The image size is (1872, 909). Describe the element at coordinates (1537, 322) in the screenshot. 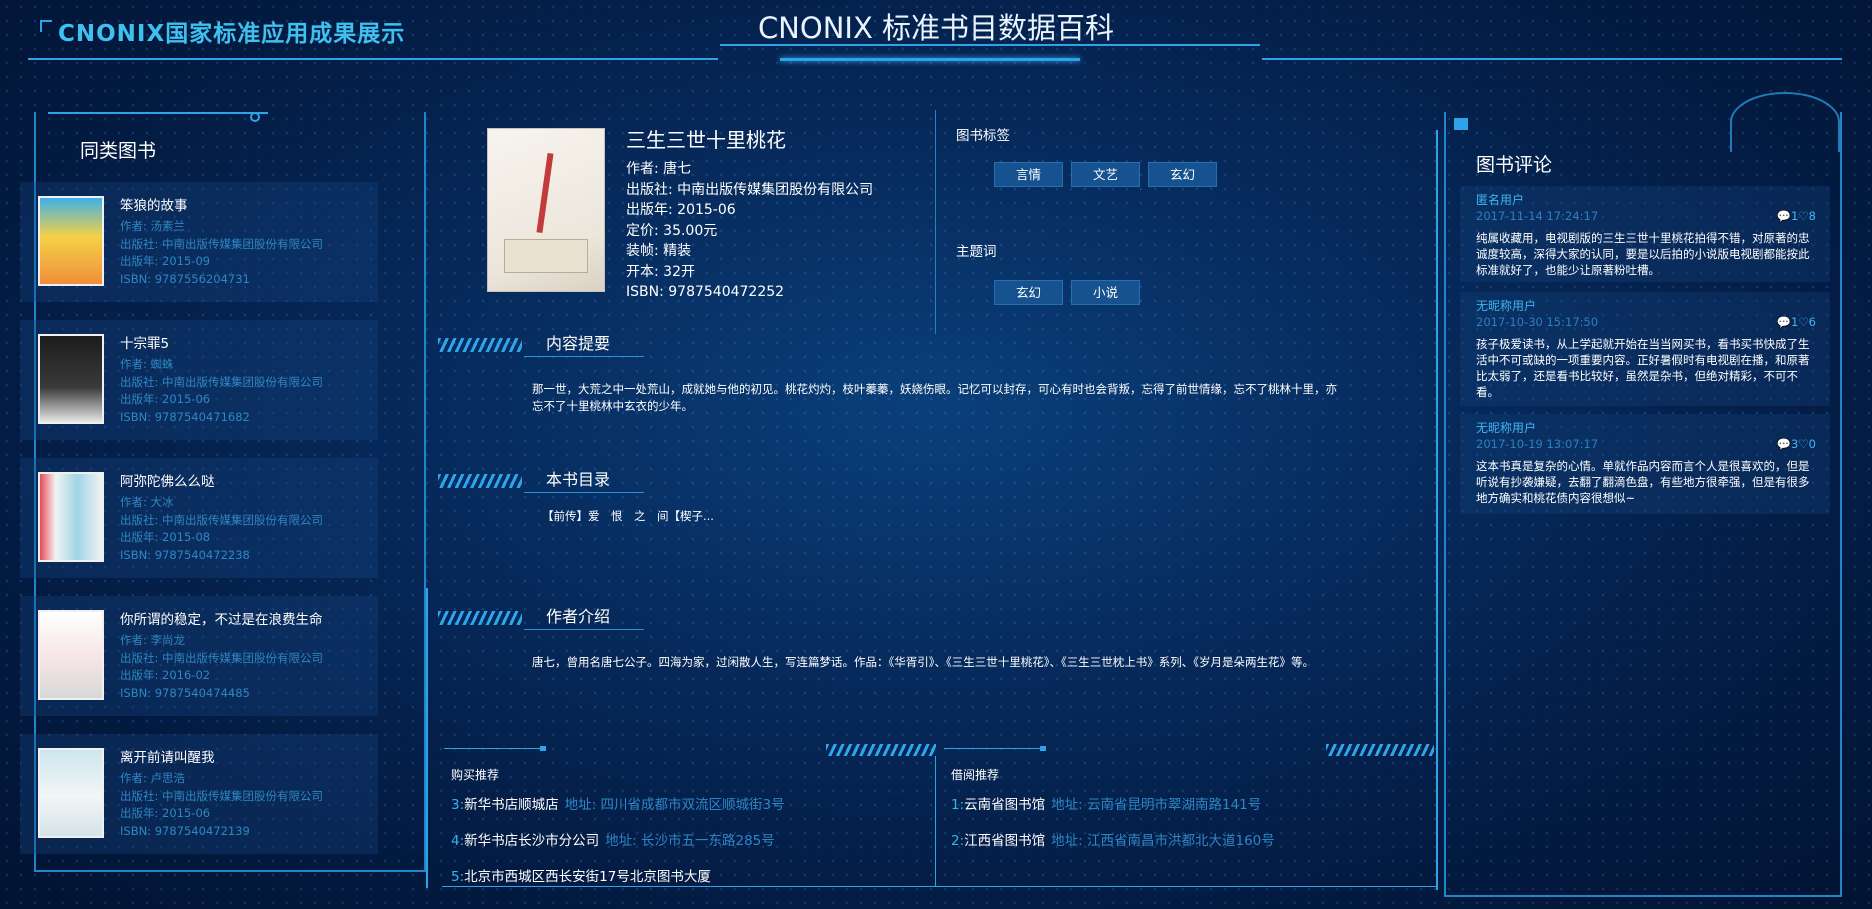

I see `comment-time: 2017-10-30 15:17:50` at that location.